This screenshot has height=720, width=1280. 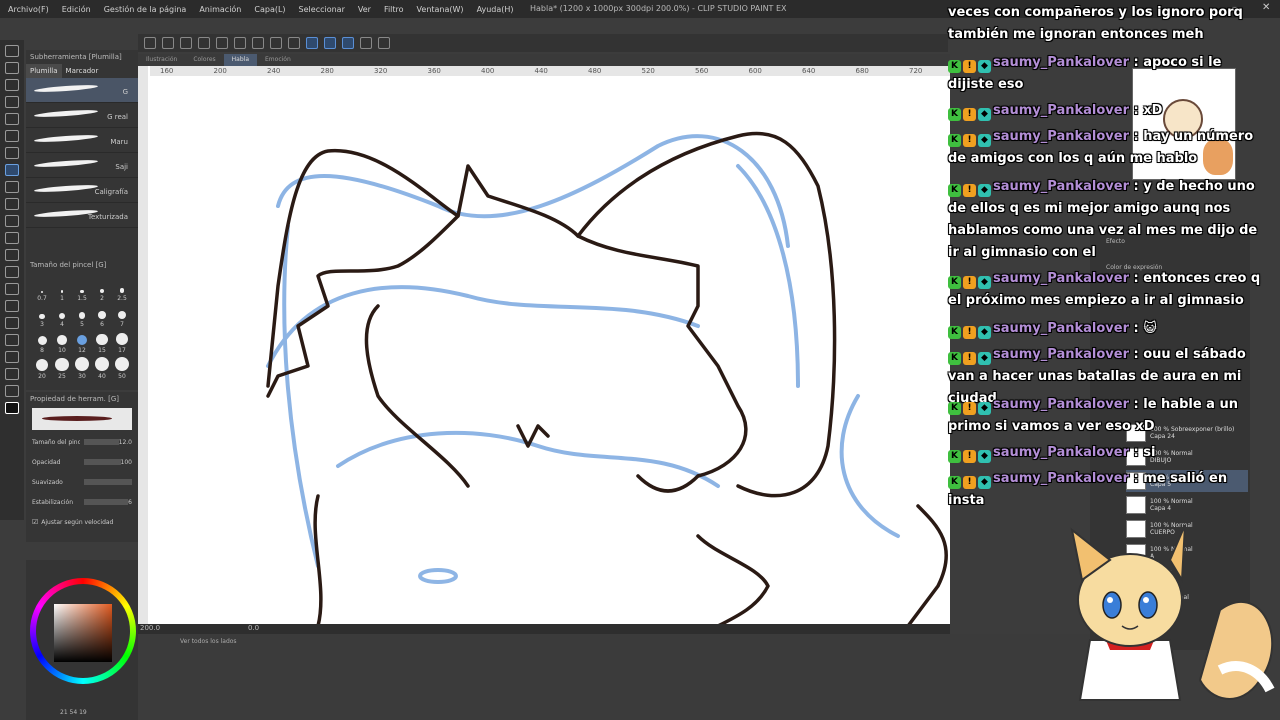 What do you see at coordinates (366, 43) in the screenshot?
I see `device-icon` at bounding box center [366, 43].